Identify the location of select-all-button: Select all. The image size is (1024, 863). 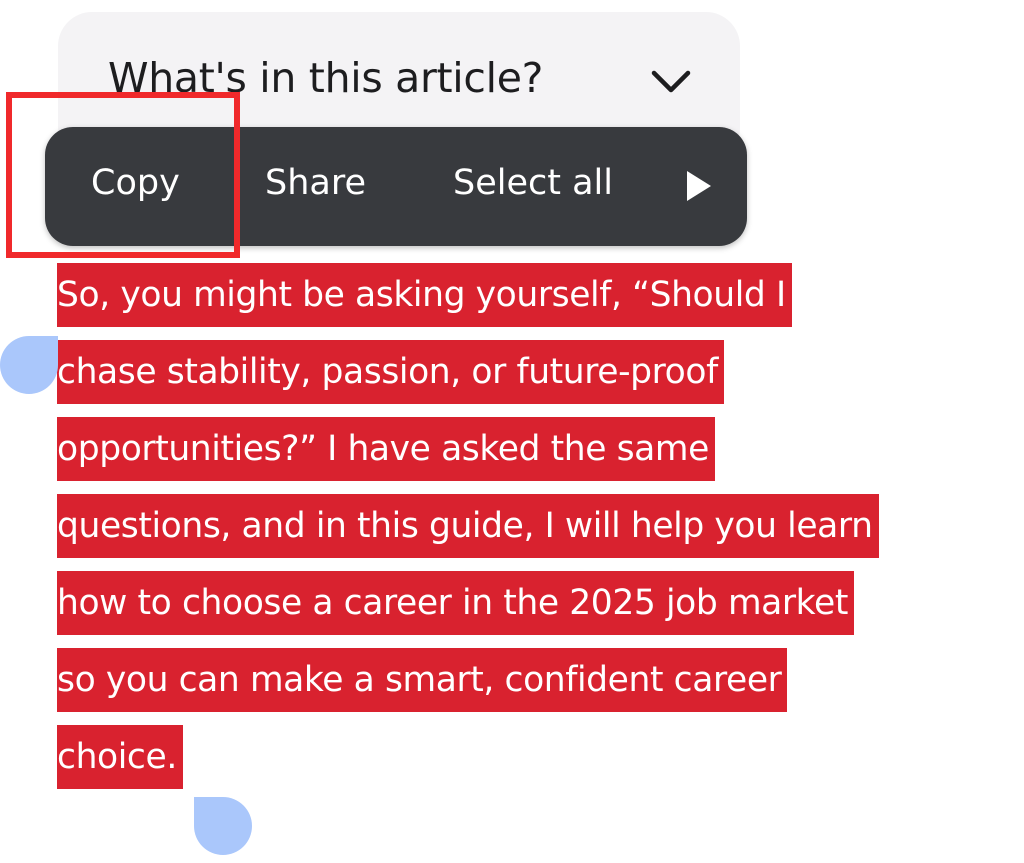
(533, 183).